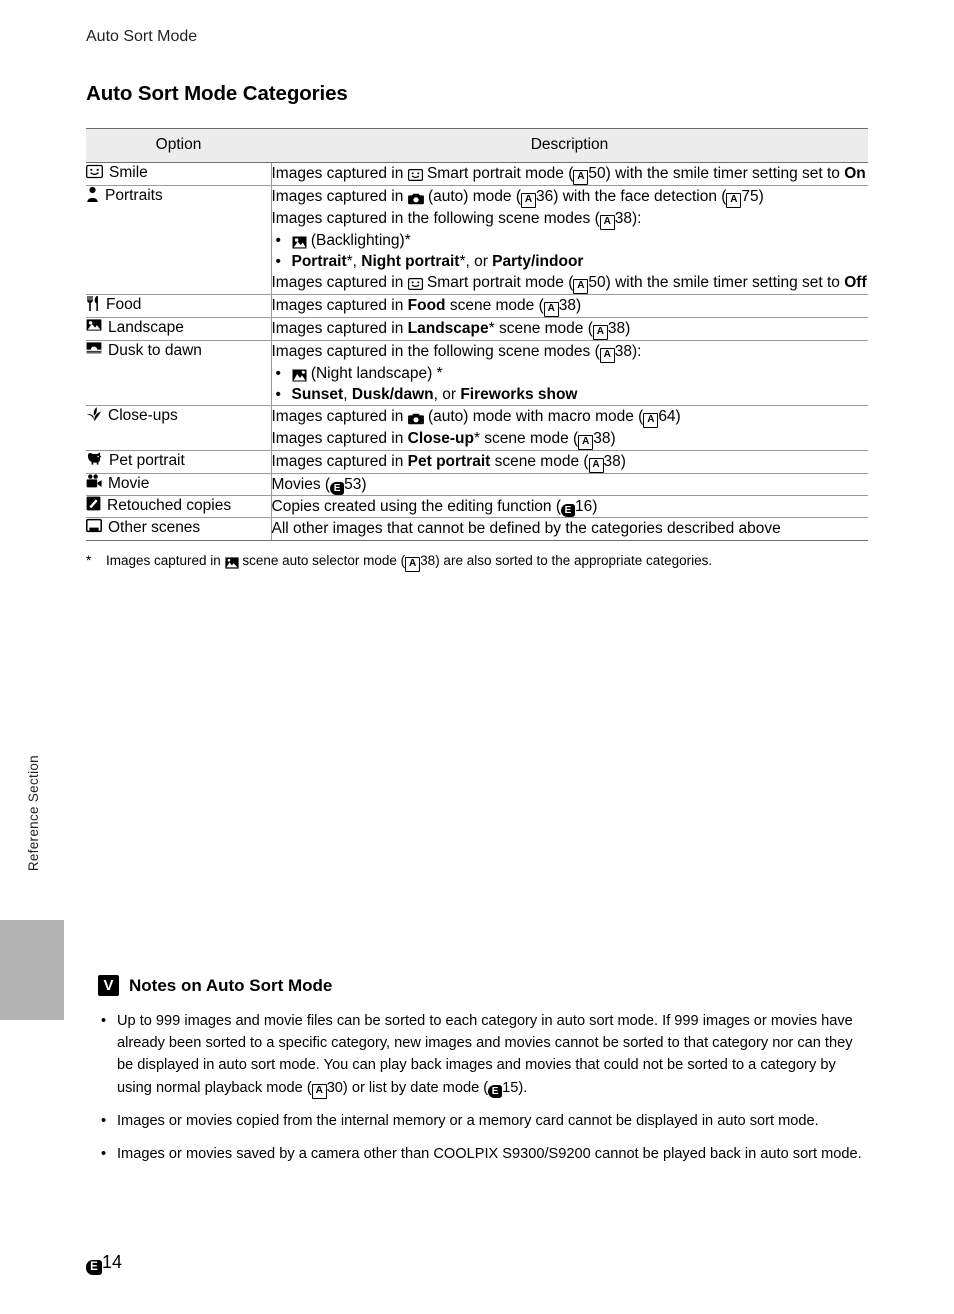 Image resolution: width=954 pixels, height=1314 pixels. Describe the element at coordinates (94, 525) in the screenshot. I see `other-scenes-icon` at that location.